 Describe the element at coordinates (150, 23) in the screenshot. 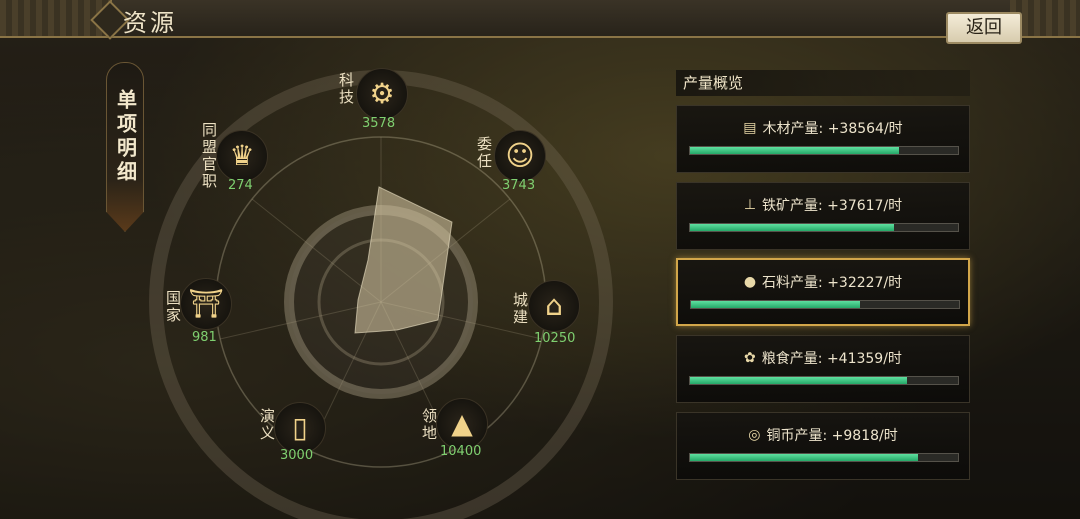

I see `page-title: 资源` at that location.